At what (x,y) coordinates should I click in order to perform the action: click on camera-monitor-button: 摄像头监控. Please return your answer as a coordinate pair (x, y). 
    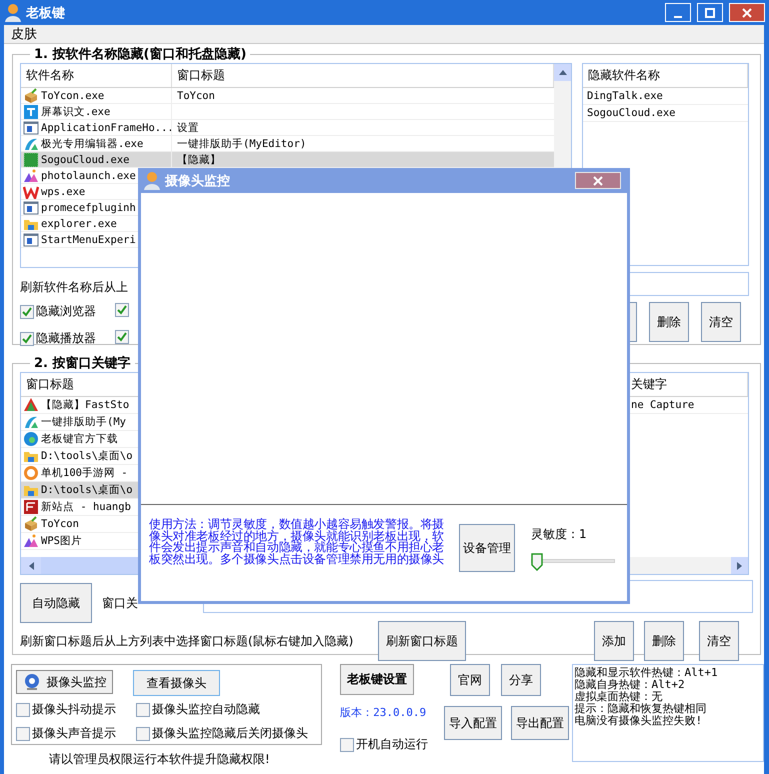
    Looking at the image, I should click on (64, 682).